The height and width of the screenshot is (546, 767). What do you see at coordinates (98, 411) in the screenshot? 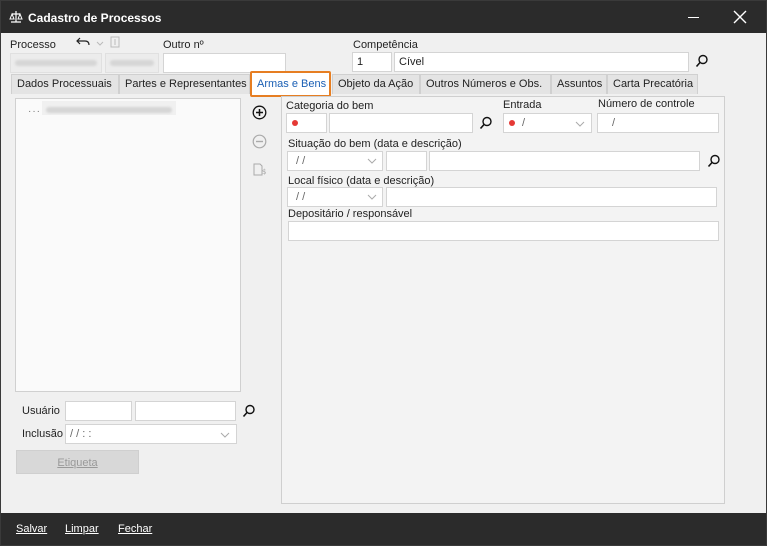
I see `usuario-code-input` at bounding box center [98, 411].